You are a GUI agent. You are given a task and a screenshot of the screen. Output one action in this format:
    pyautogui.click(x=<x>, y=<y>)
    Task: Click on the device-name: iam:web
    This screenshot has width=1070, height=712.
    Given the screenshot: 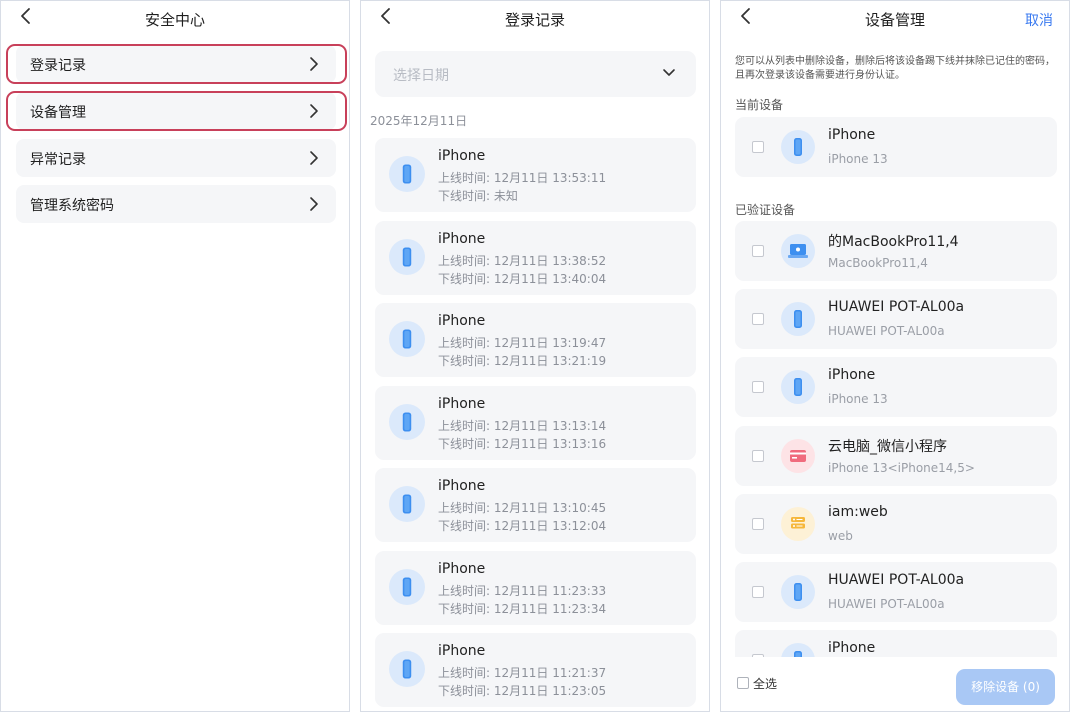 What is the action you would take?
    pyautogui.click(x=858, y=511)
    